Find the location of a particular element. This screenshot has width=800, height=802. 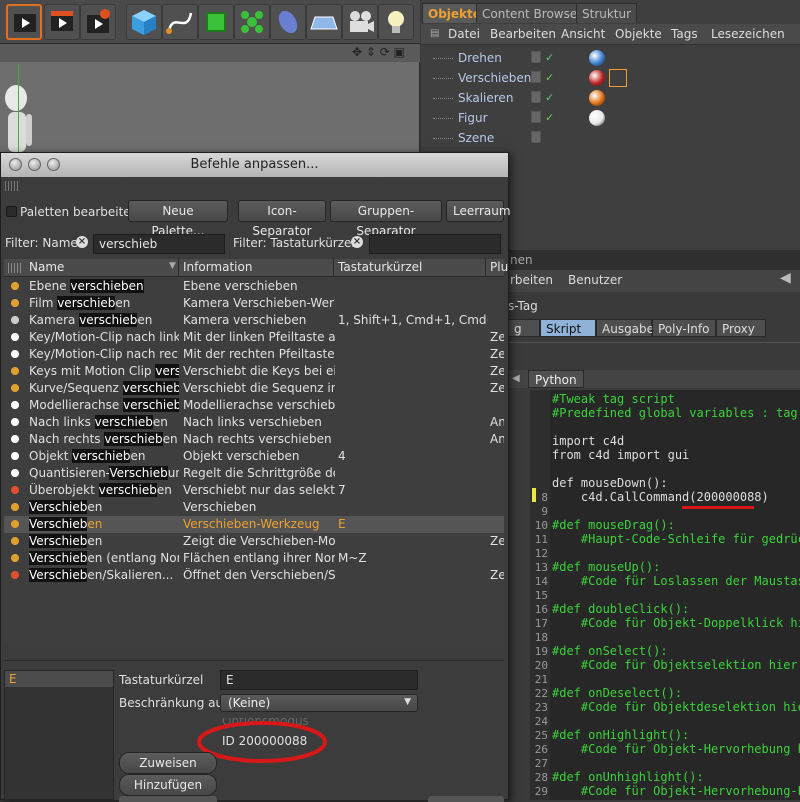

command-row: Objekt verschieben Objekt verschieben 4 is located at coordinates (254, 456).